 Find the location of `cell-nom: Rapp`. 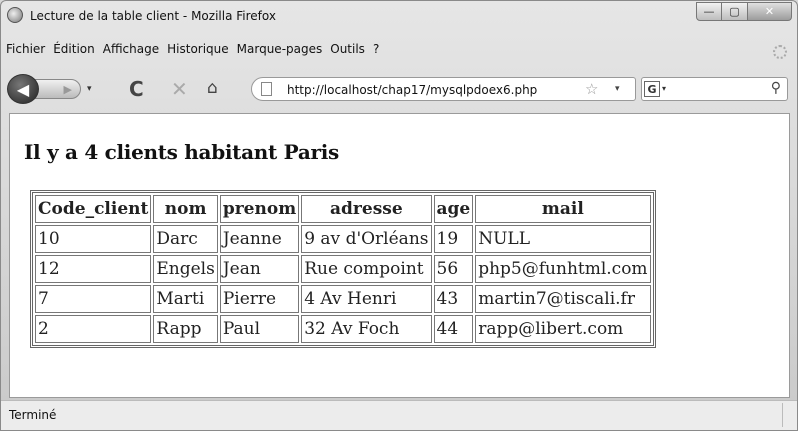

cell-nom: Rapp is located at coordinates (185, 329).